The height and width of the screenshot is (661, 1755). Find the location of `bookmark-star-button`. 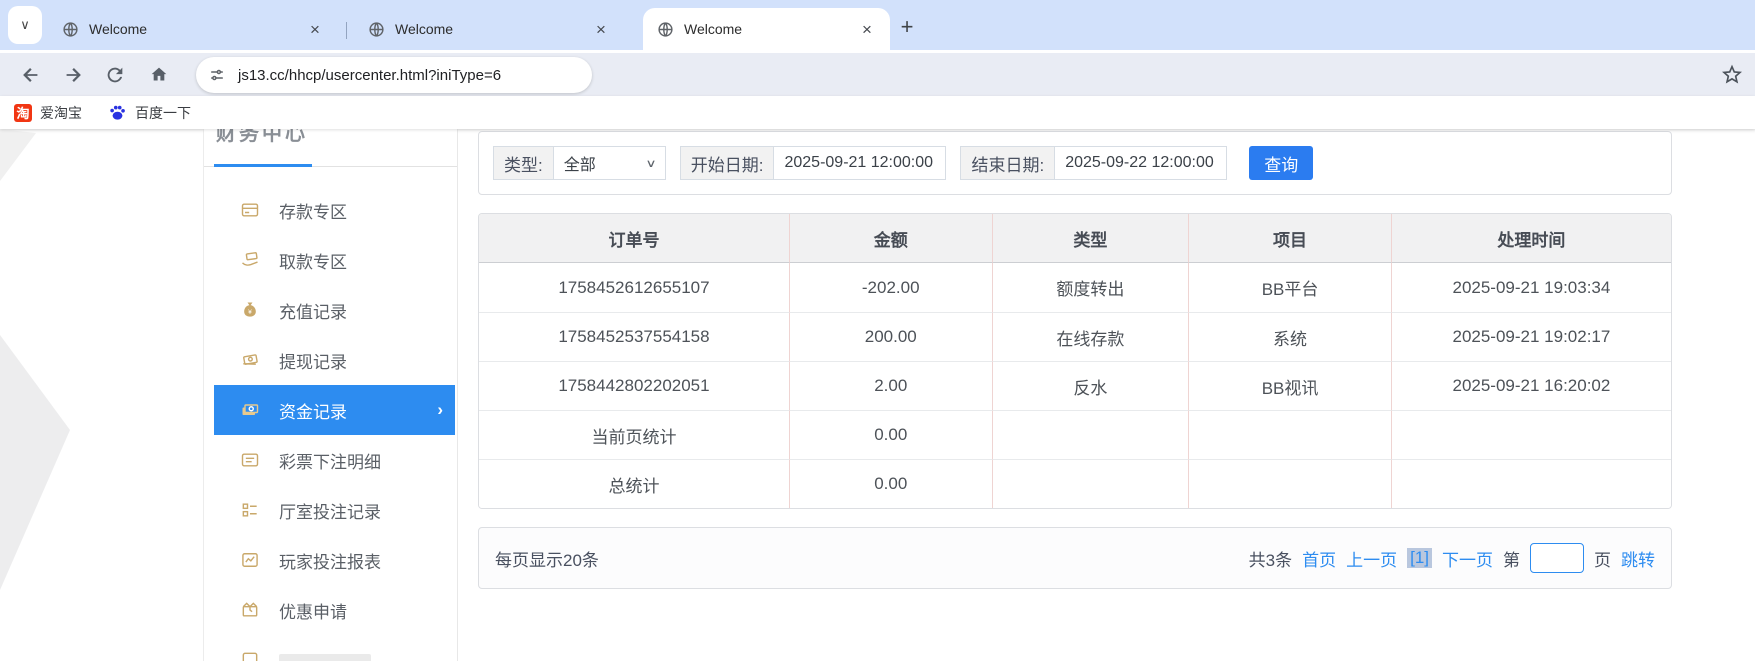

bookmark-star-button is located at coordinates (1732, 74).